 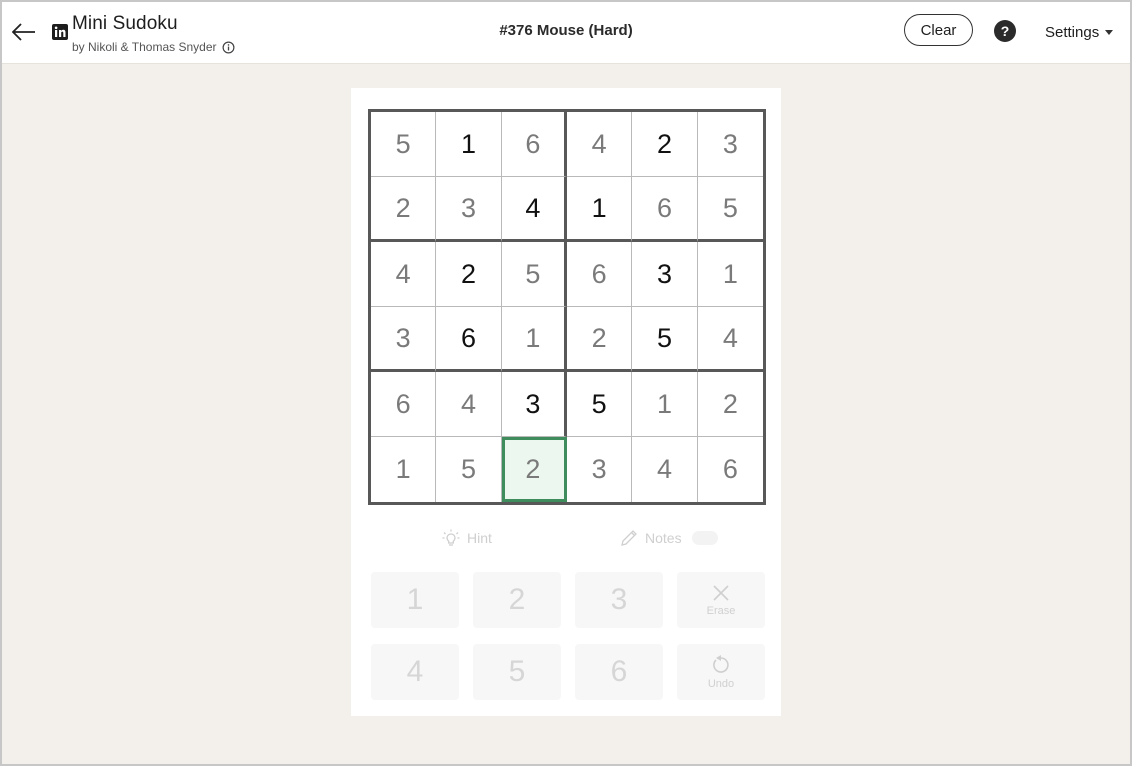 I want to click on erase-button: Erase, so click(x=721, y=600).